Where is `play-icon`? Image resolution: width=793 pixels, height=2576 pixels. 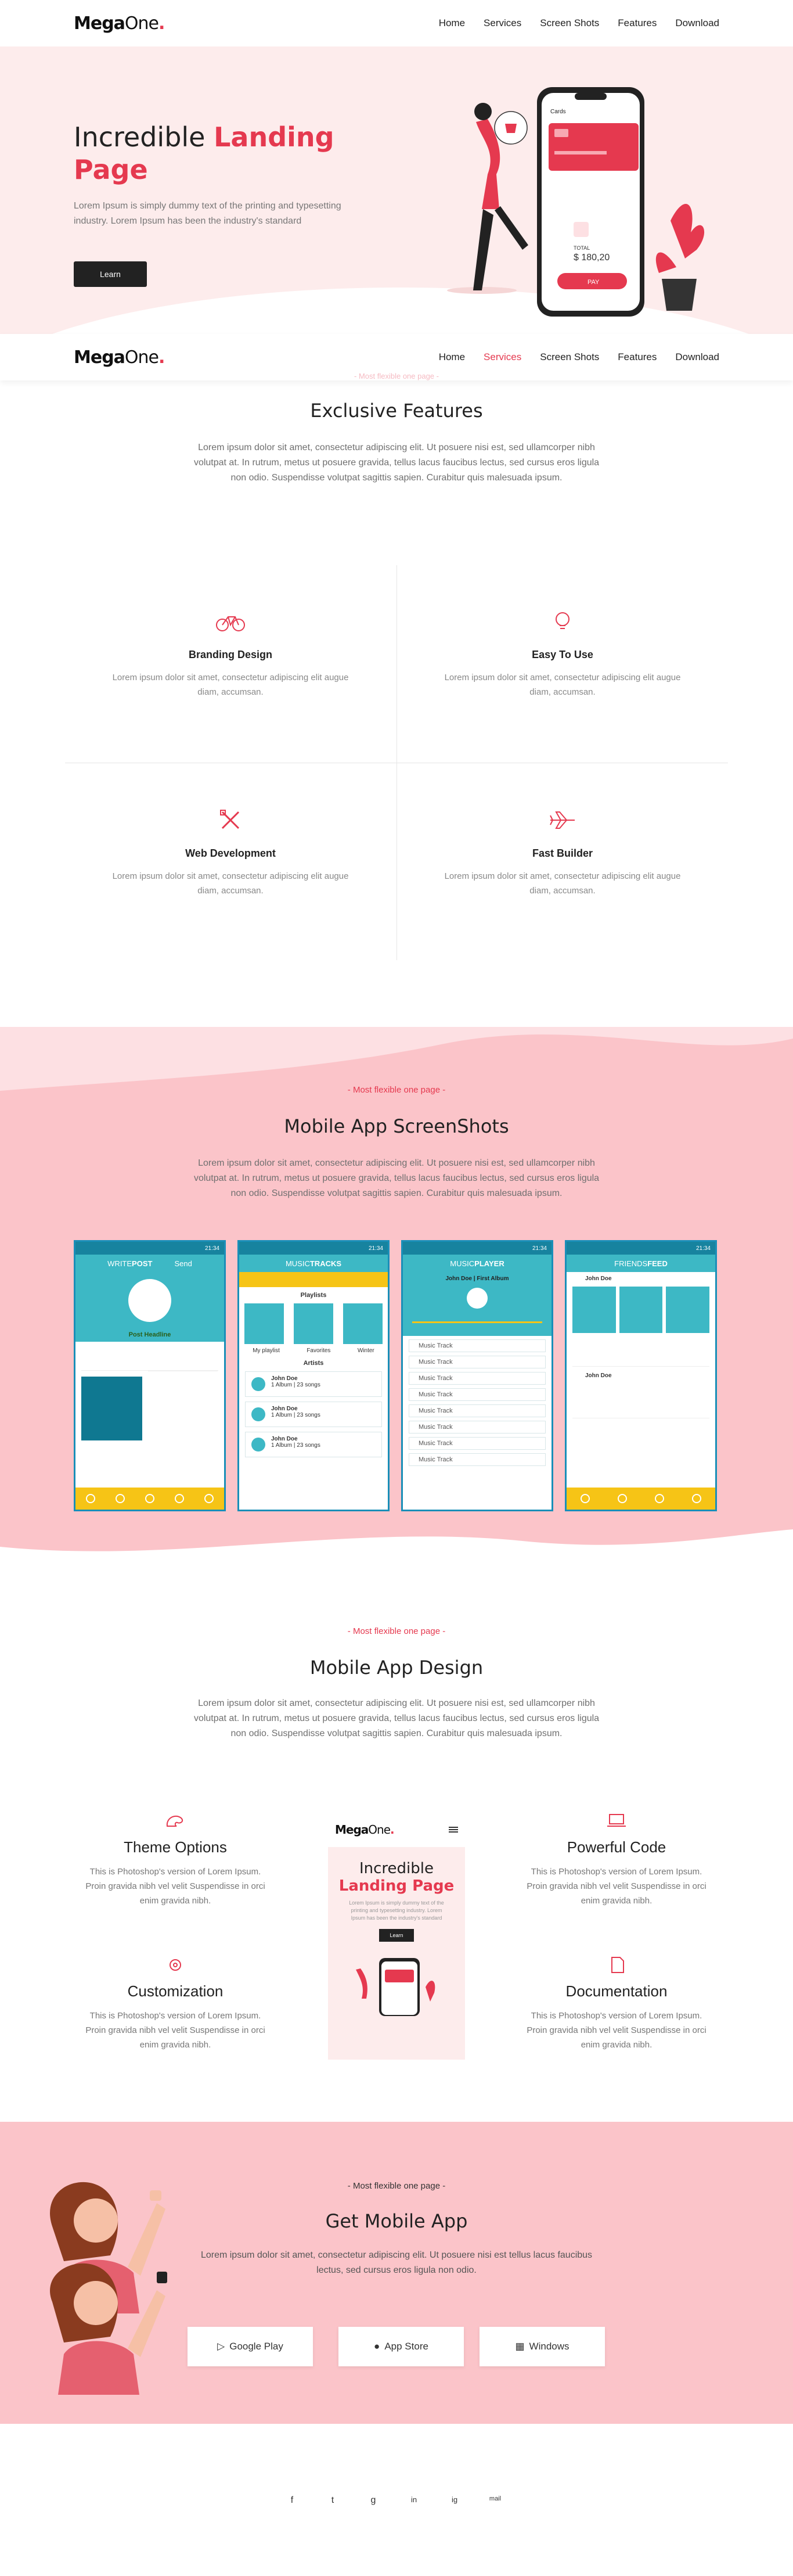
play-icon is located at coordinates (477, 1299).